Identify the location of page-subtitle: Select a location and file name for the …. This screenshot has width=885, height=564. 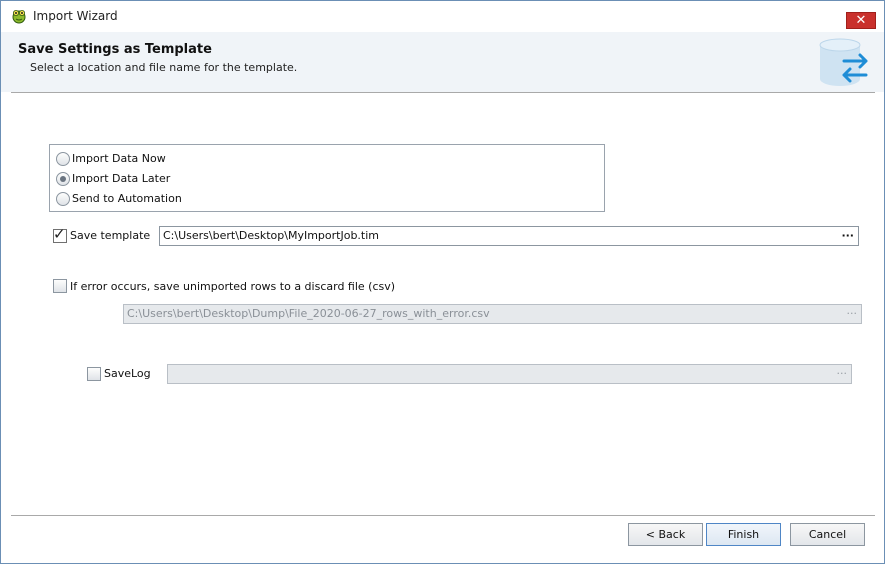
(164, 67).